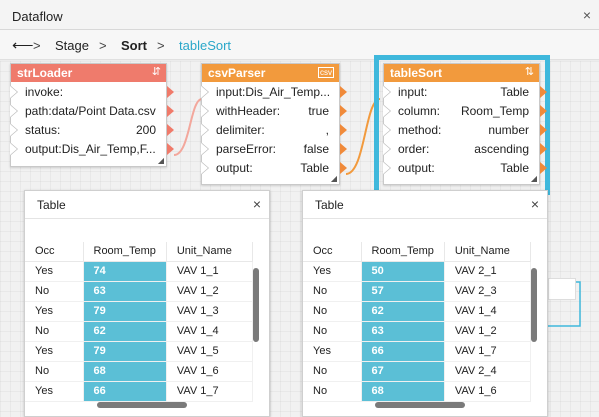  I want to click on table-cell: Yes, so click(54, 271).